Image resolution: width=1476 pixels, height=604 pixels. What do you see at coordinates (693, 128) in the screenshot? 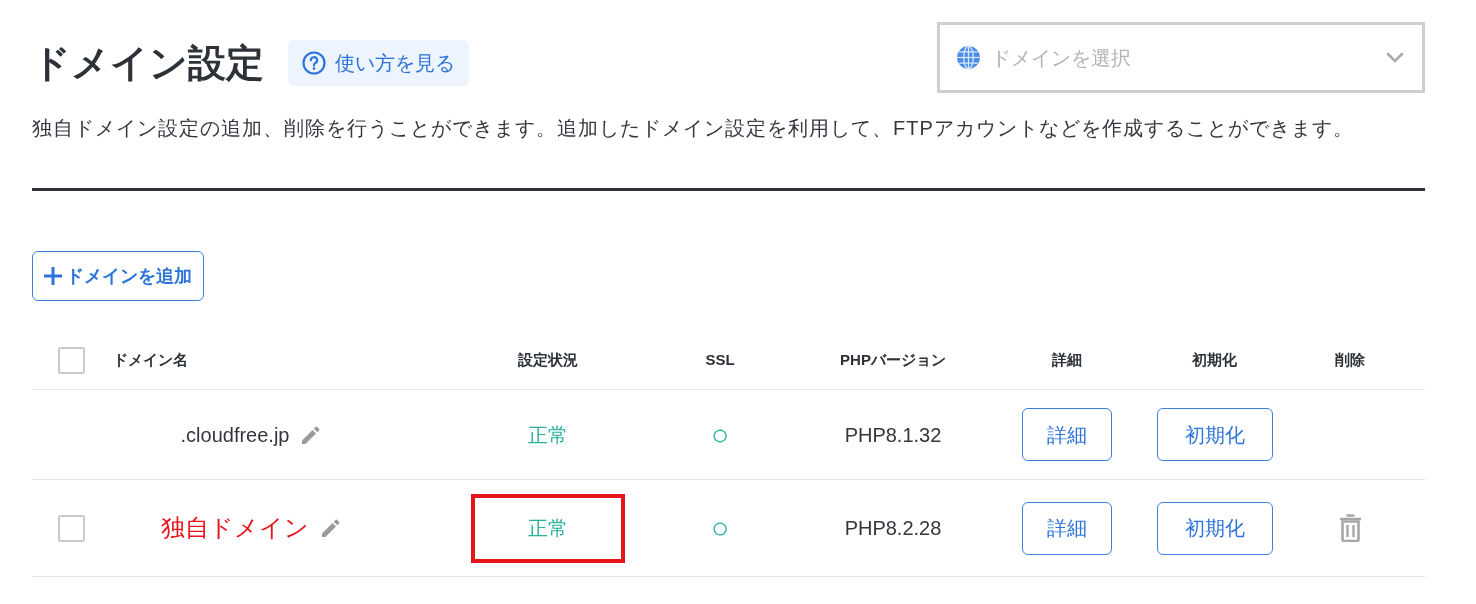
I see `description-text: 独自ドメイン設定の追加、削除を行うことができます。追加したドメイン設定を利用して、FTPアカウントなどを作成することができます。` at bounding box center [693, 128].